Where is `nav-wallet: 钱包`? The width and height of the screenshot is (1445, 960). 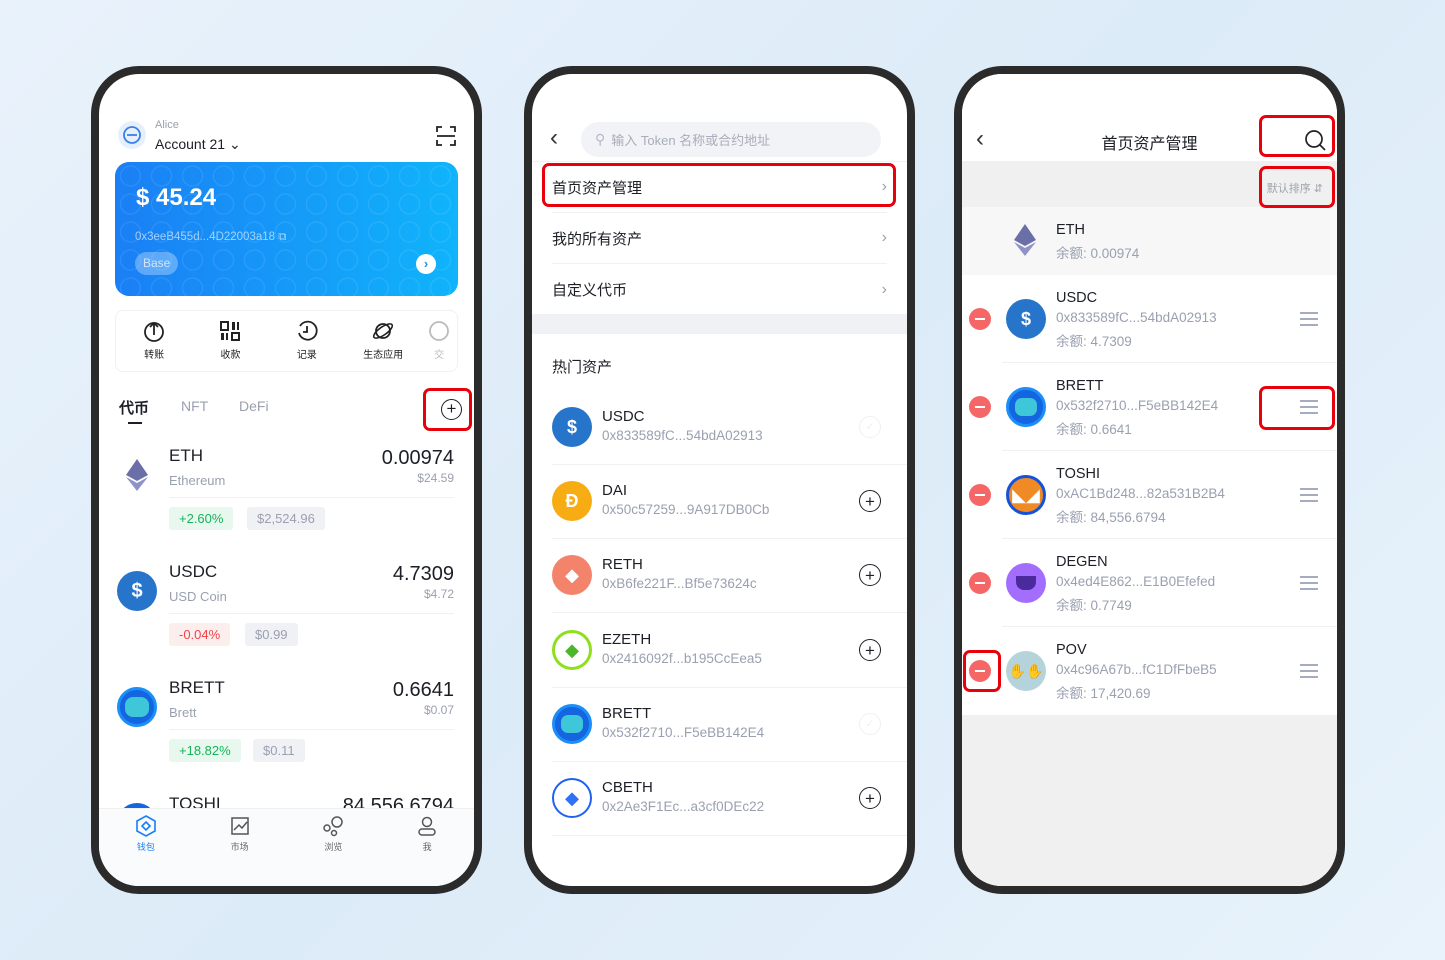
nav-wallet: 钱包 is located at coordinates (146, 847).